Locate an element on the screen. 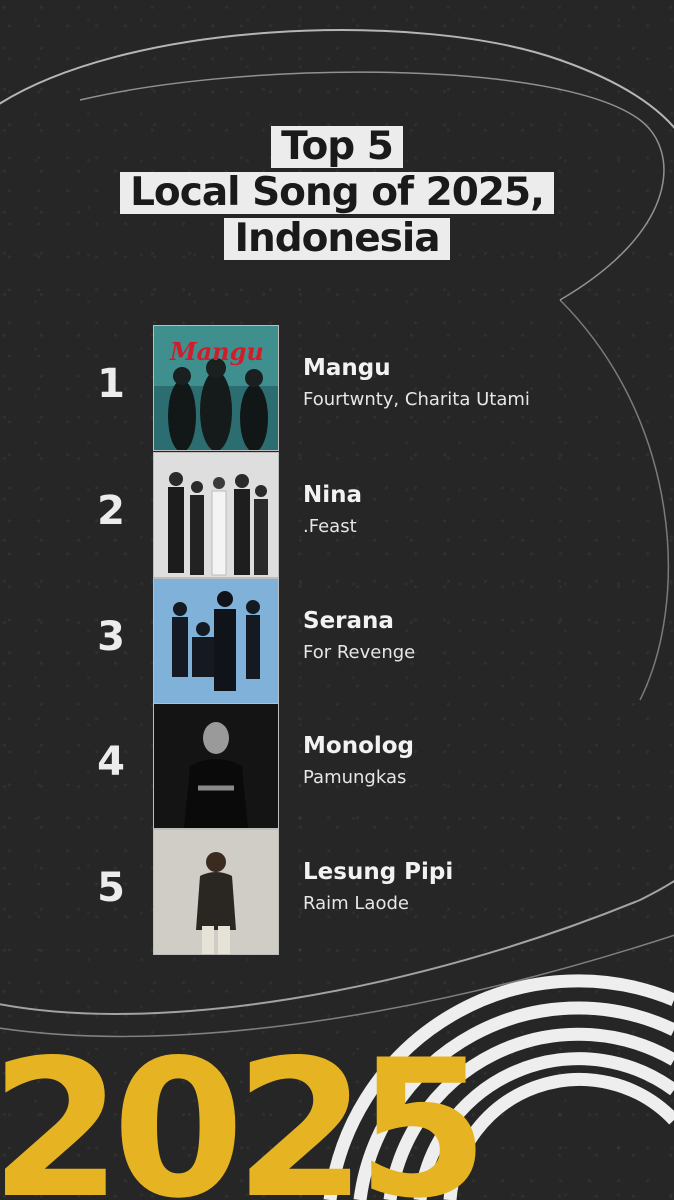  song-row-2: 2 Nina .Feast is located at coordinates (337, 515).